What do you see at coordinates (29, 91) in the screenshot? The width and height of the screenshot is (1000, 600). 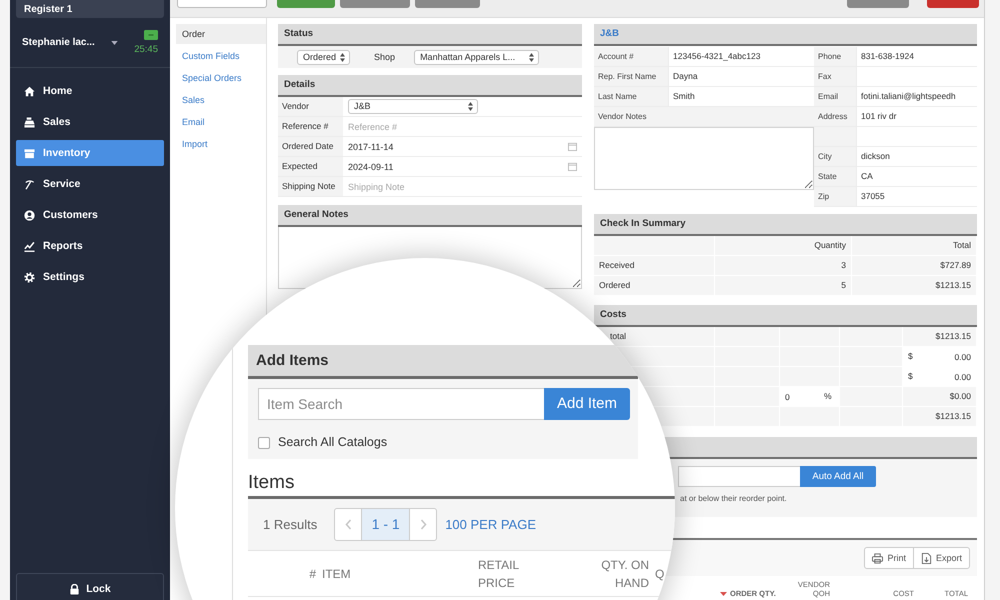 I see `home-icon` at bounding box center [29, 91].